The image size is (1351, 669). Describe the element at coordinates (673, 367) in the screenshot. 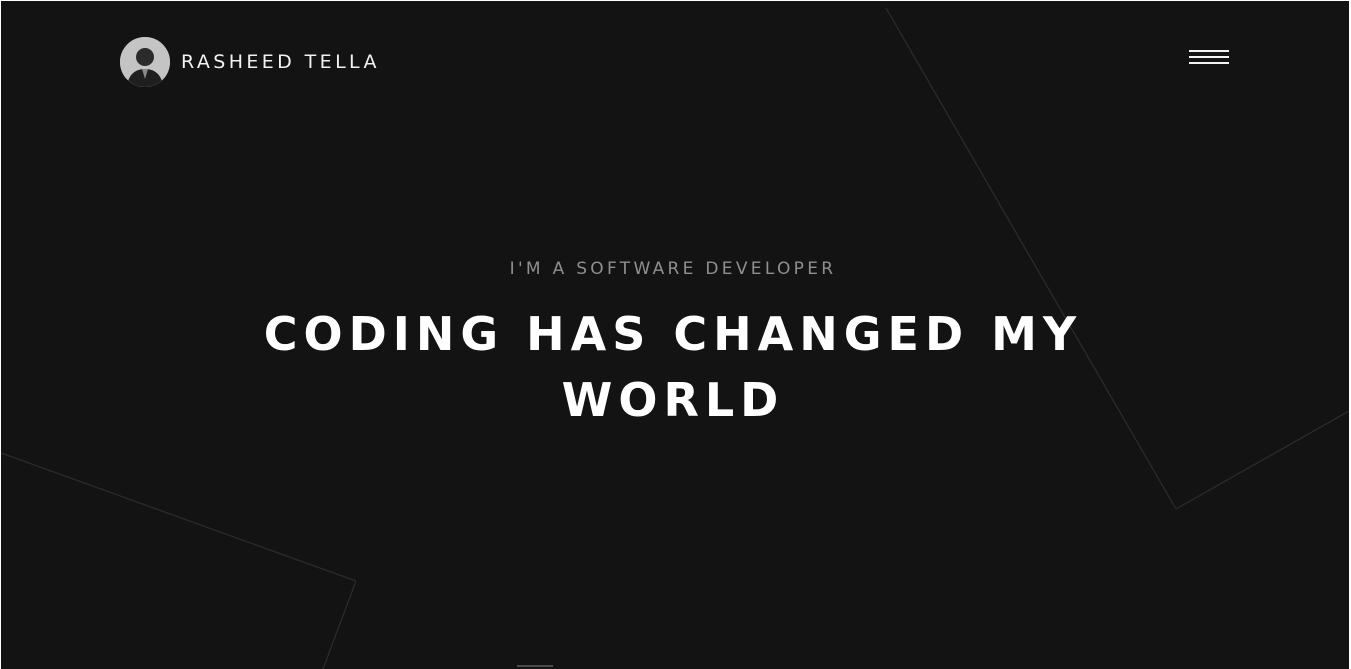

I see `hero-title: CODING HAS CHANGED MY WORLD` at that location.